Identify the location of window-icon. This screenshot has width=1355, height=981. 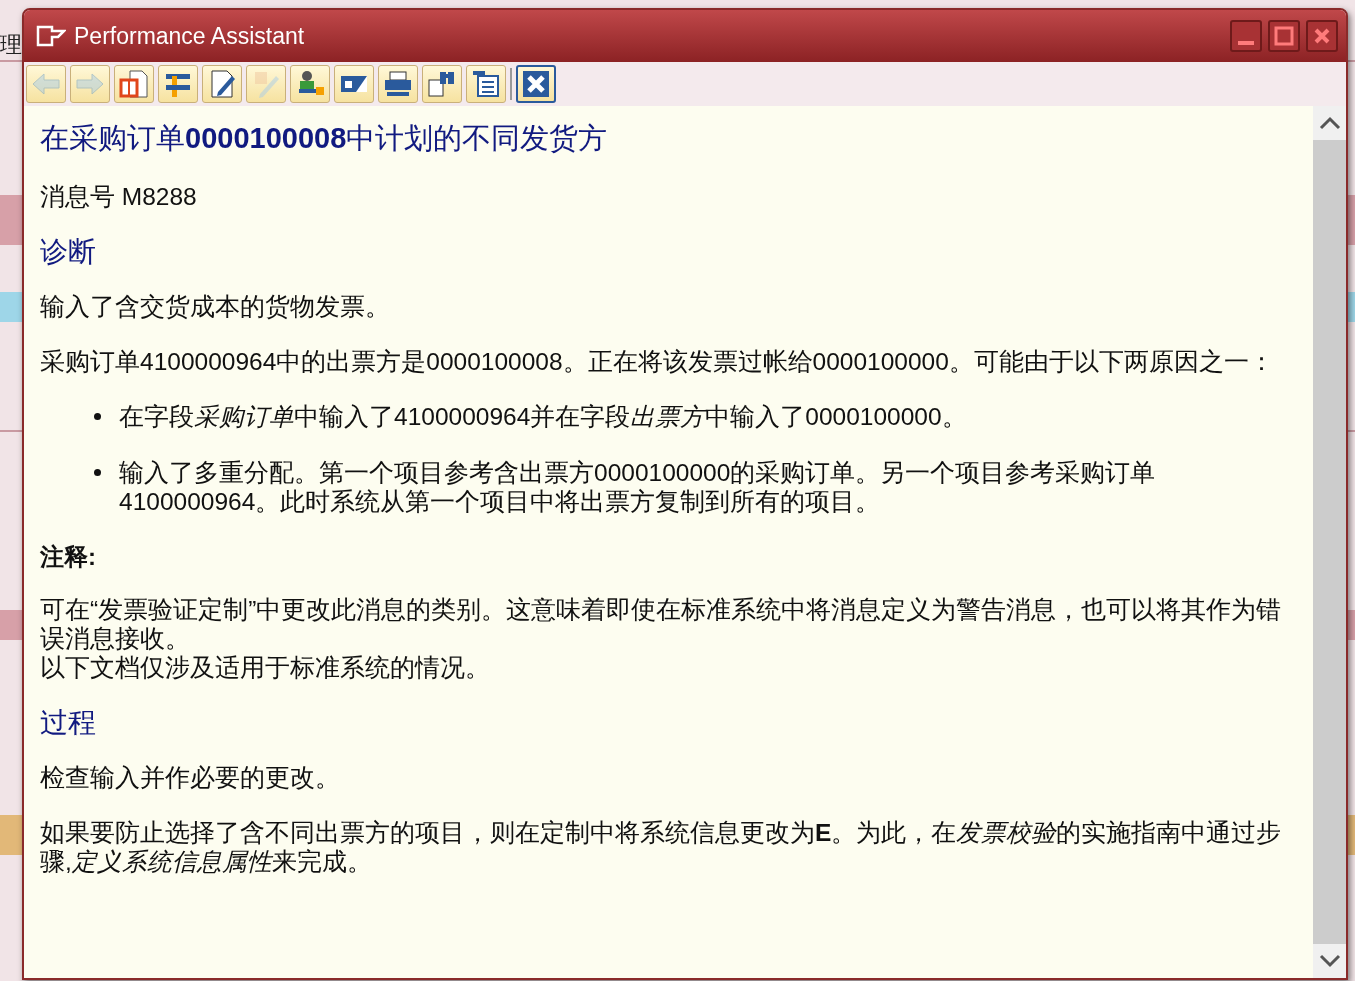
(51, 36).